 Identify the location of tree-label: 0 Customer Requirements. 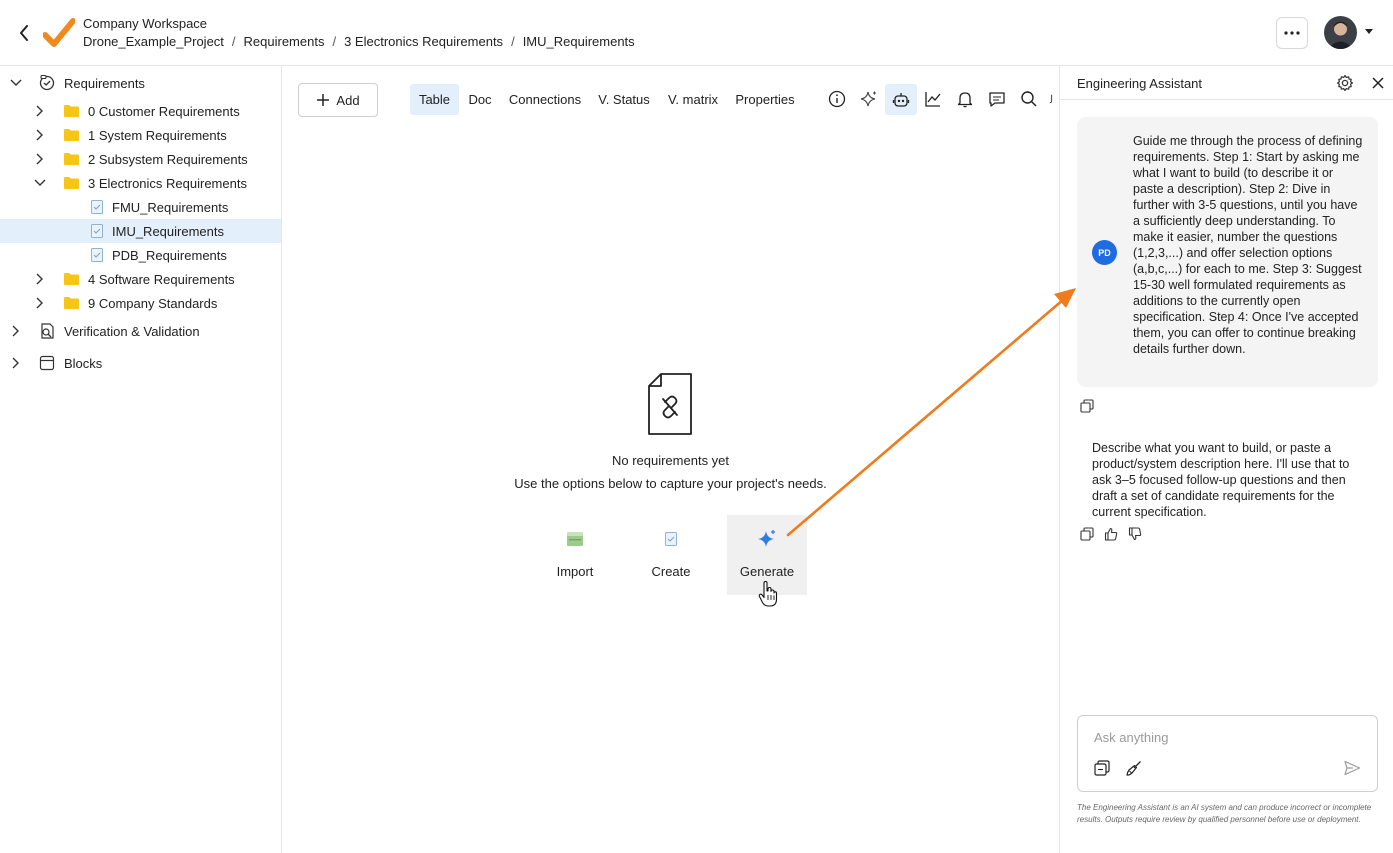
(164, 111).